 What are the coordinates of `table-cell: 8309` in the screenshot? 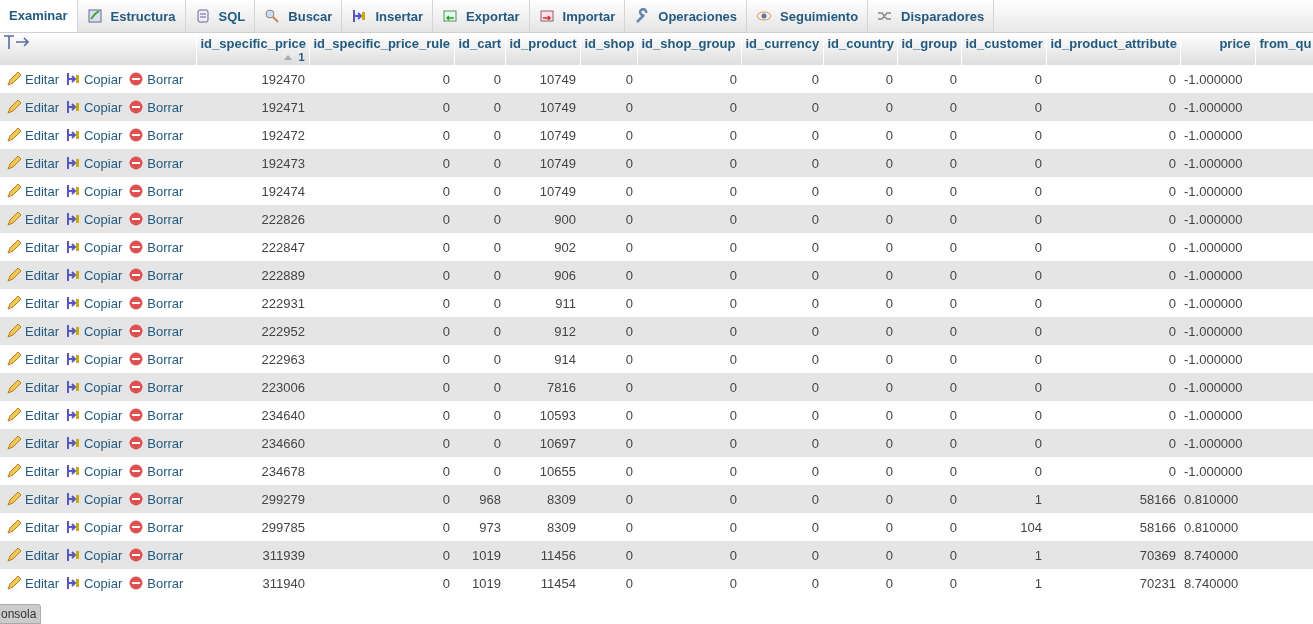 It's located at (561, 527).